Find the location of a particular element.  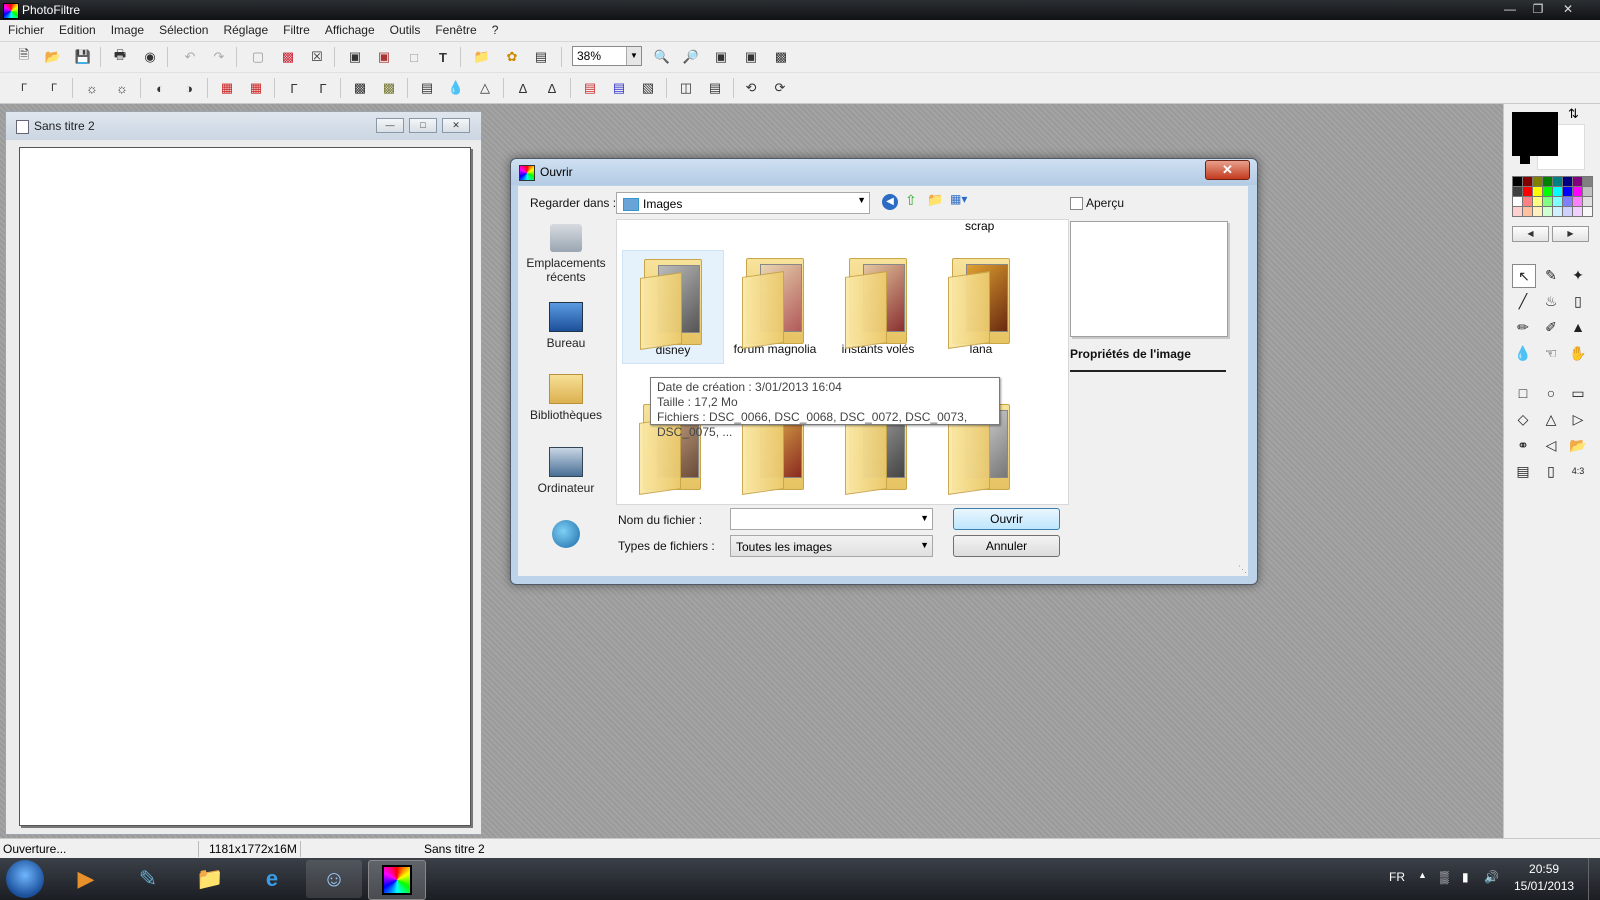

blur-tool-icon: 💧 is located at coordinates (1523, 353).